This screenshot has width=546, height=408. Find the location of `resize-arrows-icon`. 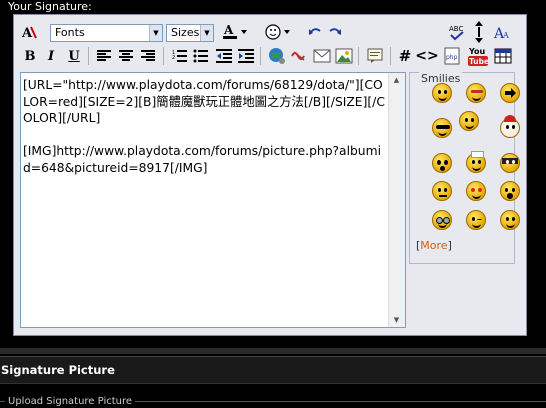

resize-arrows-icon is located at coordinates (479, 32).